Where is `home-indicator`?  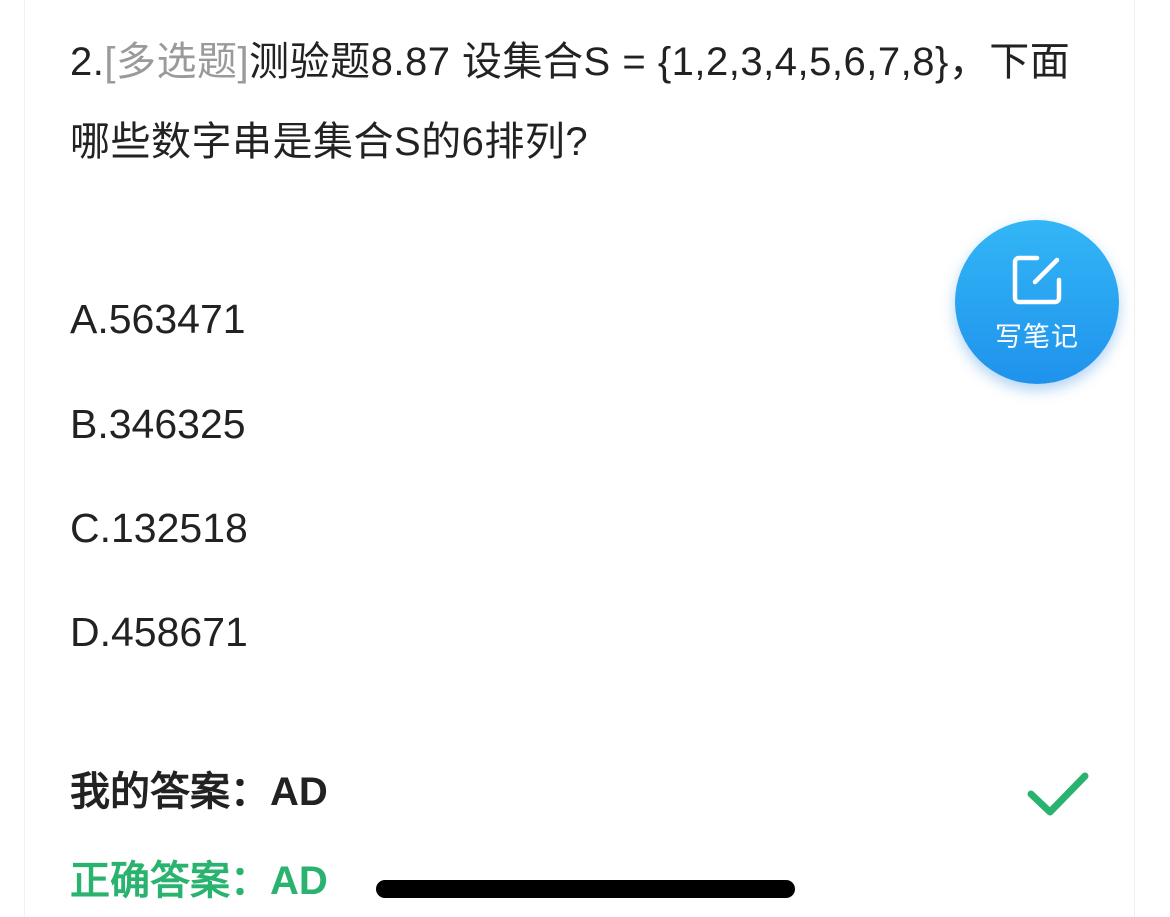
home-indicator is located at coordinates (585, 889).